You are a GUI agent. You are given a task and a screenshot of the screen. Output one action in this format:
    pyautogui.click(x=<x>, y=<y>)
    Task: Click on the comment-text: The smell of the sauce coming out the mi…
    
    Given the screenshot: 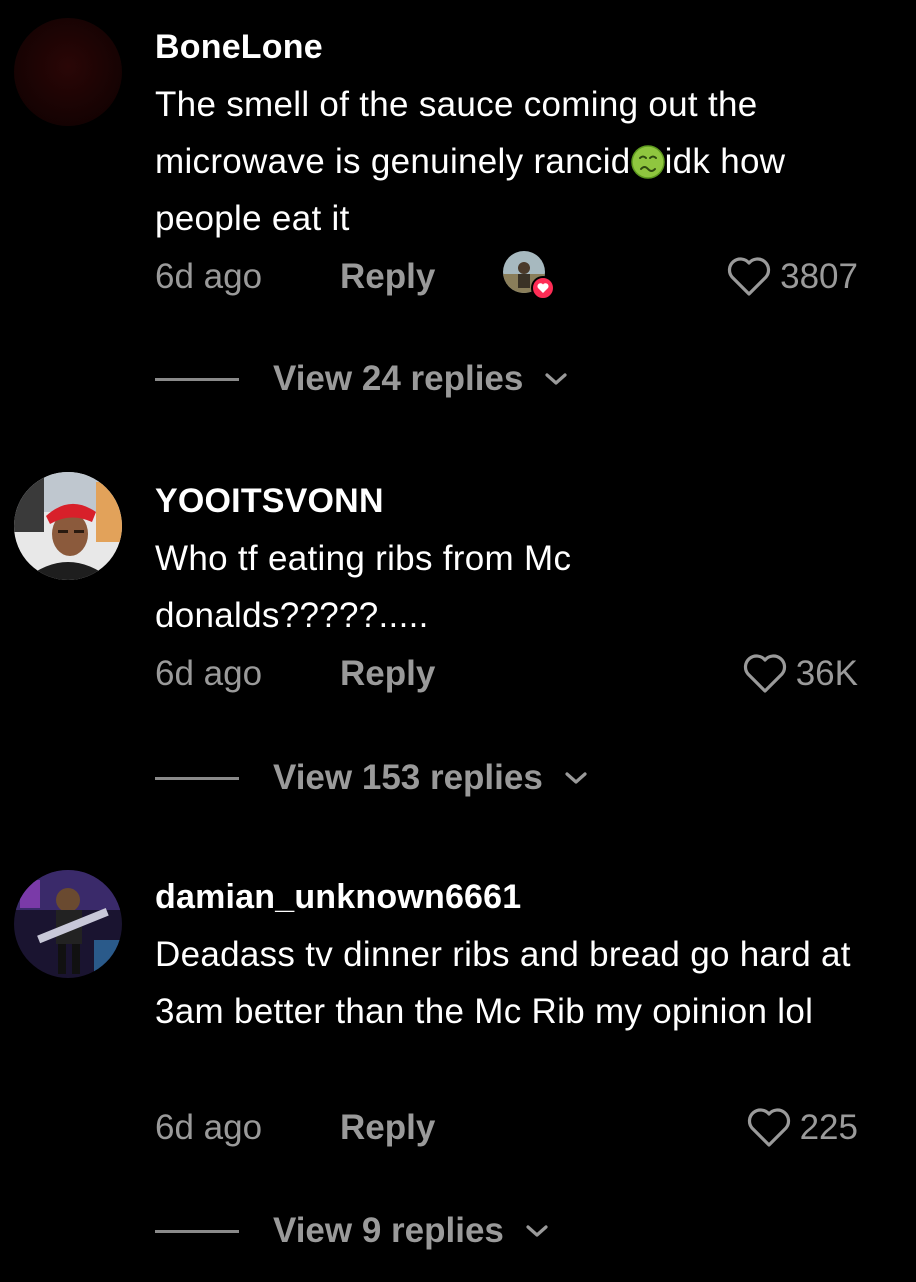 What is the action you would take?
    pyautogui.click(x=515, y=161)
    